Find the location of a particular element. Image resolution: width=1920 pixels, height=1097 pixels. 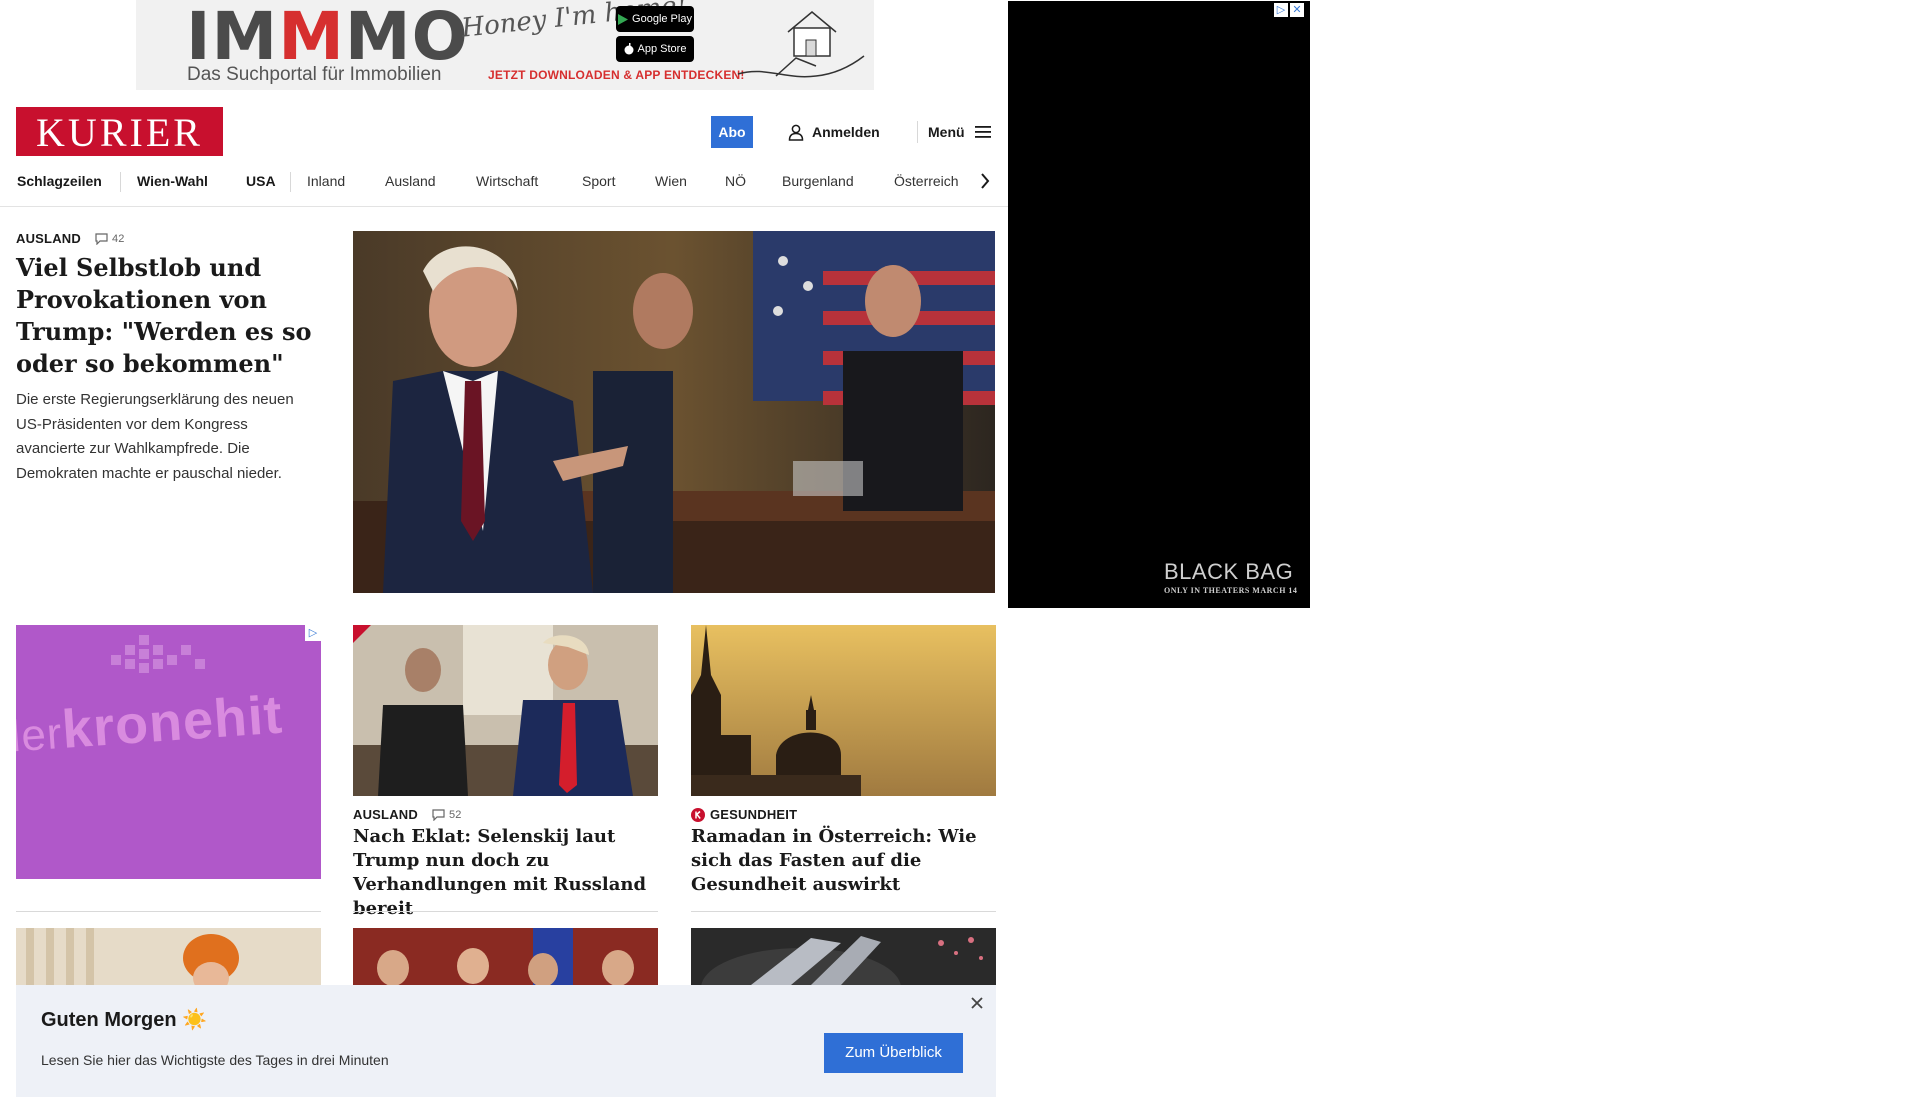

equalizer-graphic is located at coordinates (158, 654).